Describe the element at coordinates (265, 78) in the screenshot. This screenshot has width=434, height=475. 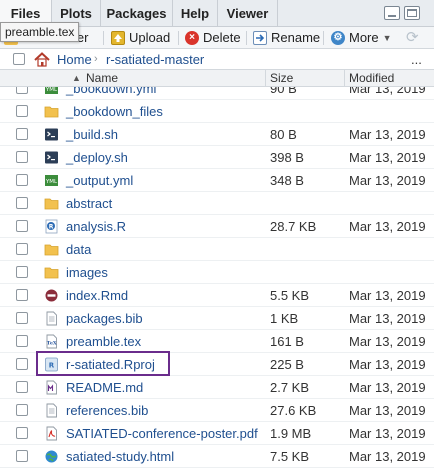
I see `column-divider` at that location.